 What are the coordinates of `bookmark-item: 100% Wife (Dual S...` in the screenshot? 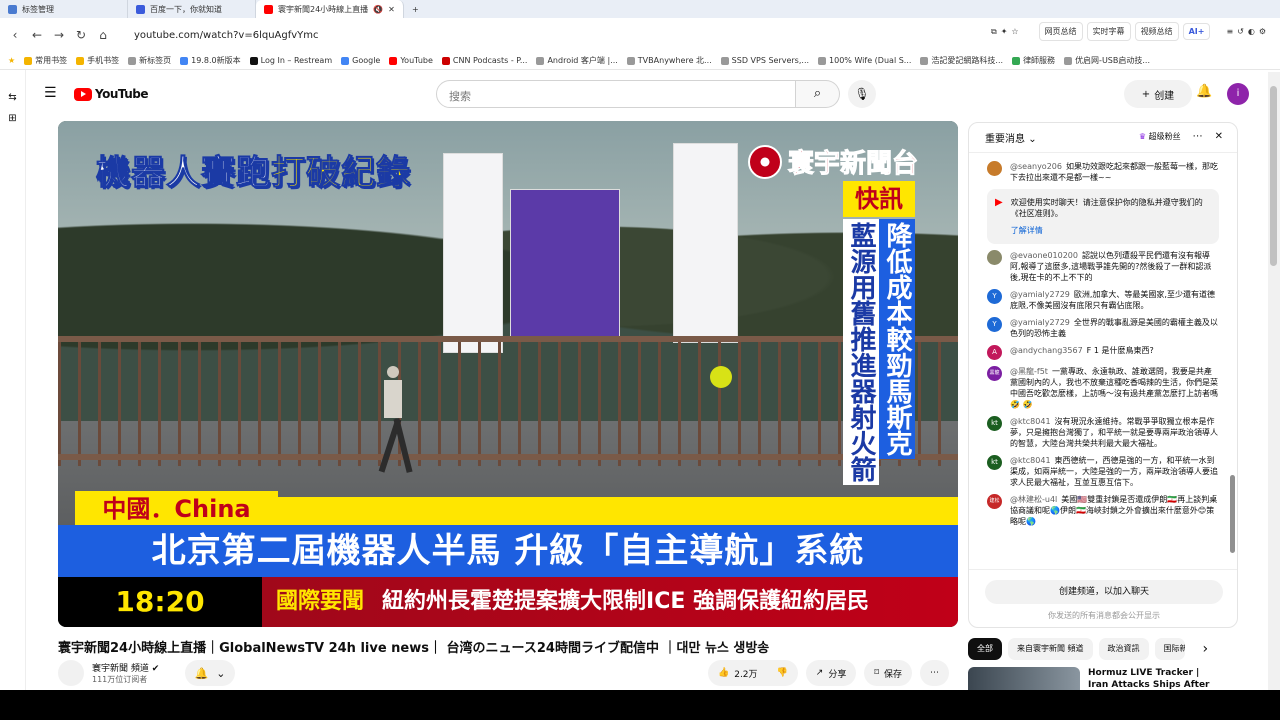 It's located at (864, 60).